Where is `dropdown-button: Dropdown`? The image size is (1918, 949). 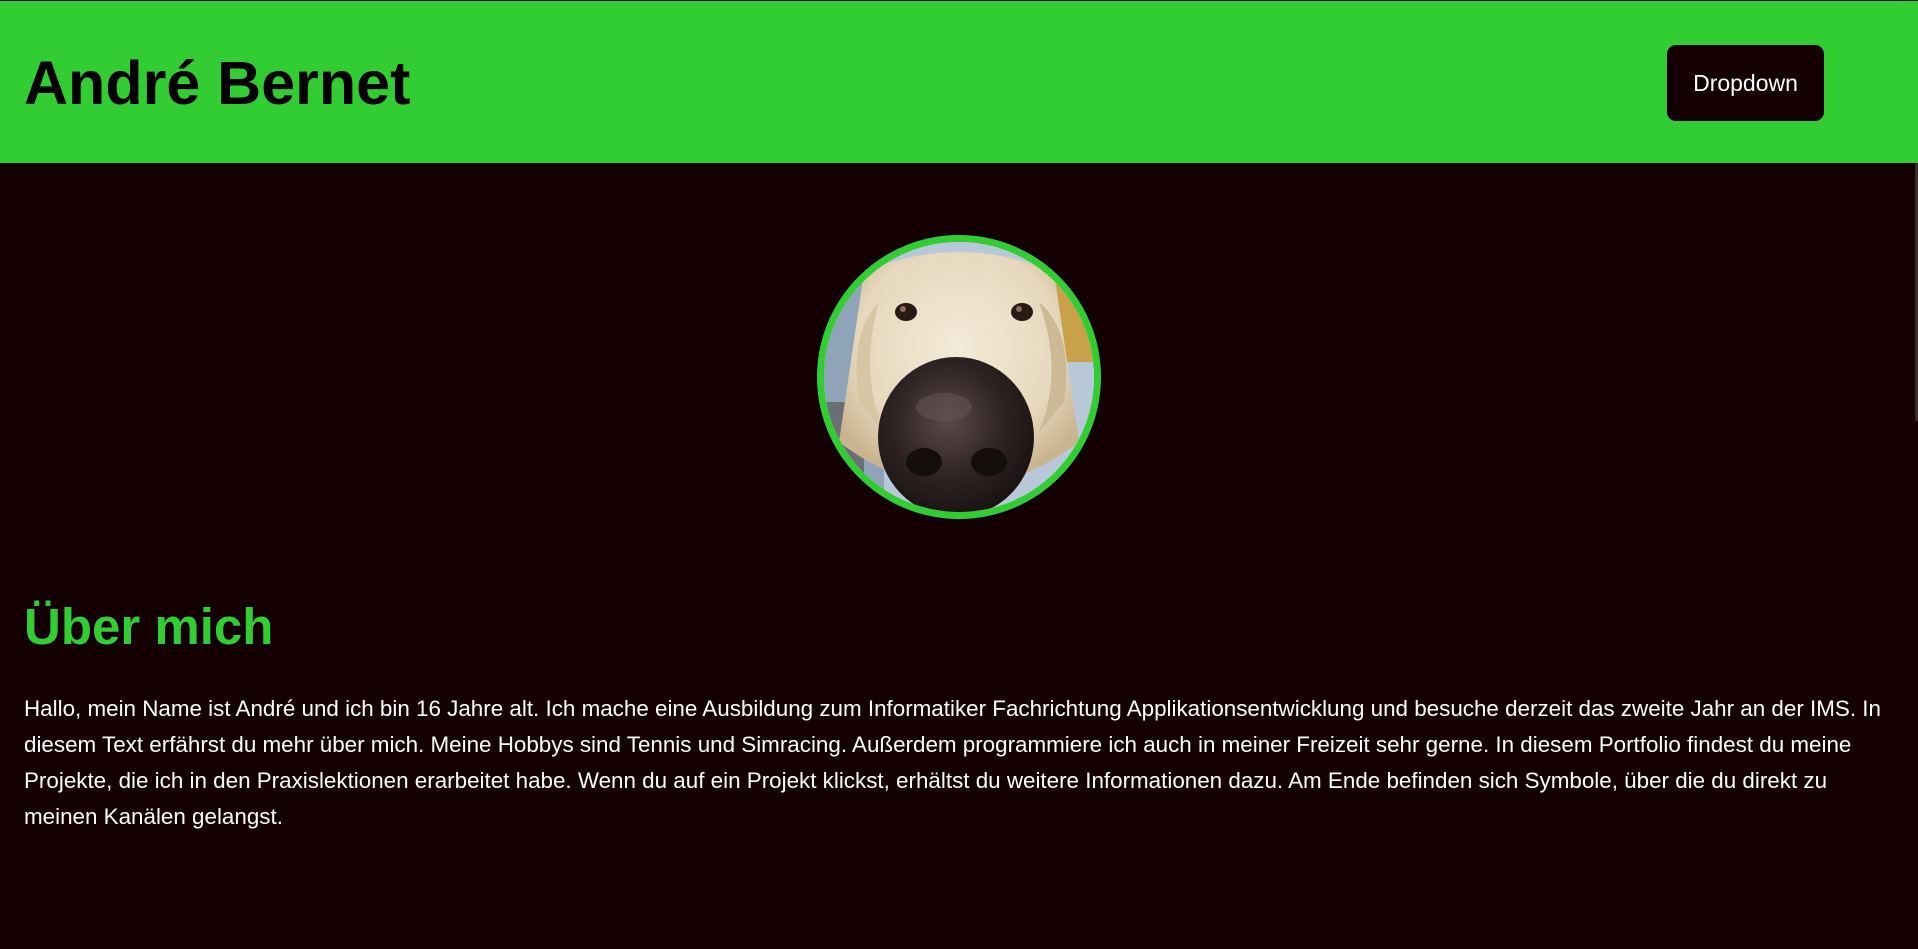
dropdown-button: Dropdown is located at coordinates (1745, 83).